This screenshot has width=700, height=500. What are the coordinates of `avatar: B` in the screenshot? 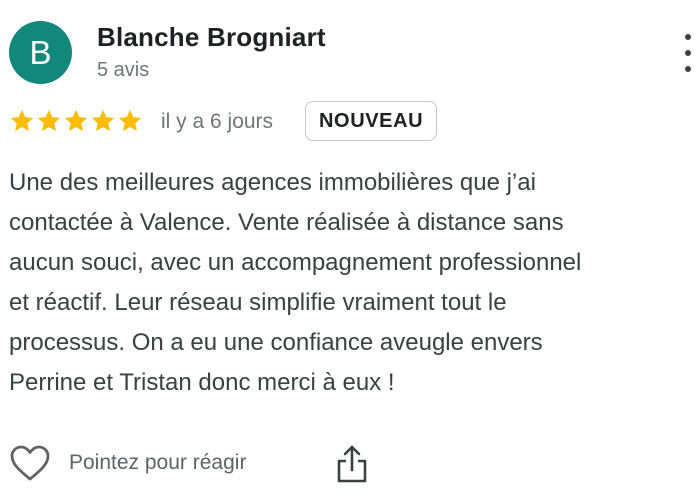 It's located at (40, 52).